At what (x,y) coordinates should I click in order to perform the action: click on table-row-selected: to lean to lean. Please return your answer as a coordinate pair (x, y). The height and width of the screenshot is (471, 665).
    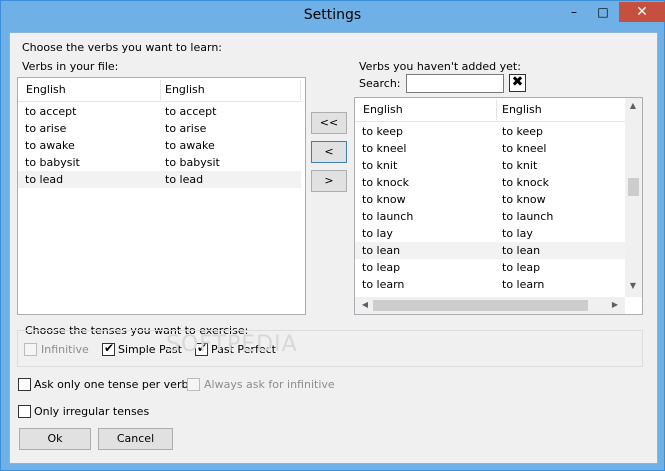
    Looking at the image, I should click on (490, 250).